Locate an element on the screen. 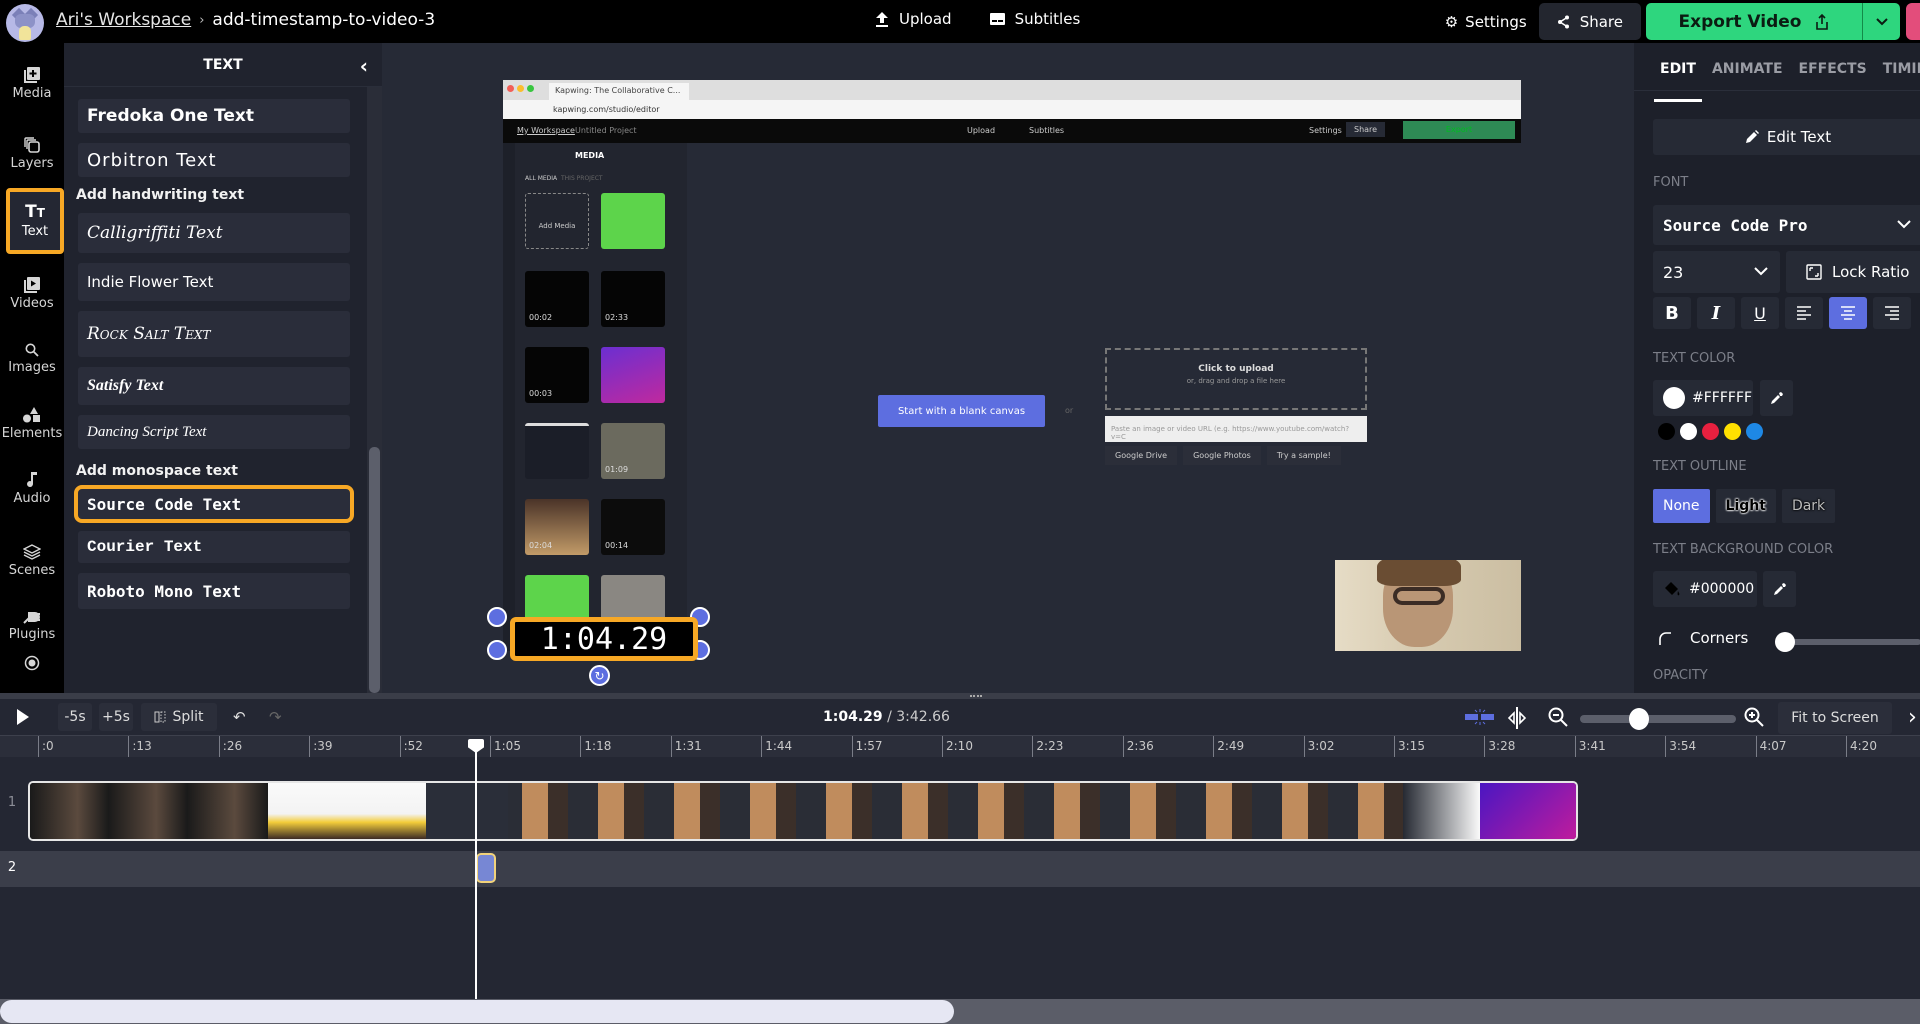  timeline-zoom-slider is located at coordinates (1658, 719).